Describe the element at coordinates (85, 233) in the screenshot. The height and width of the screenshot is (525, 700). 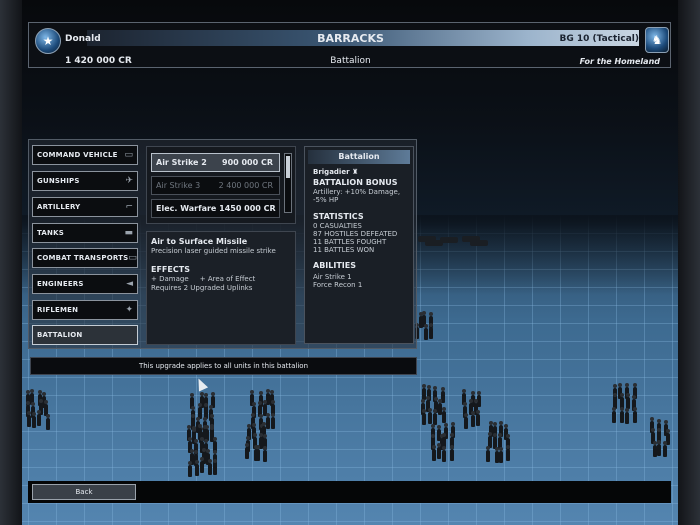
I see `category-tanks: TANKS ▬` at that location.